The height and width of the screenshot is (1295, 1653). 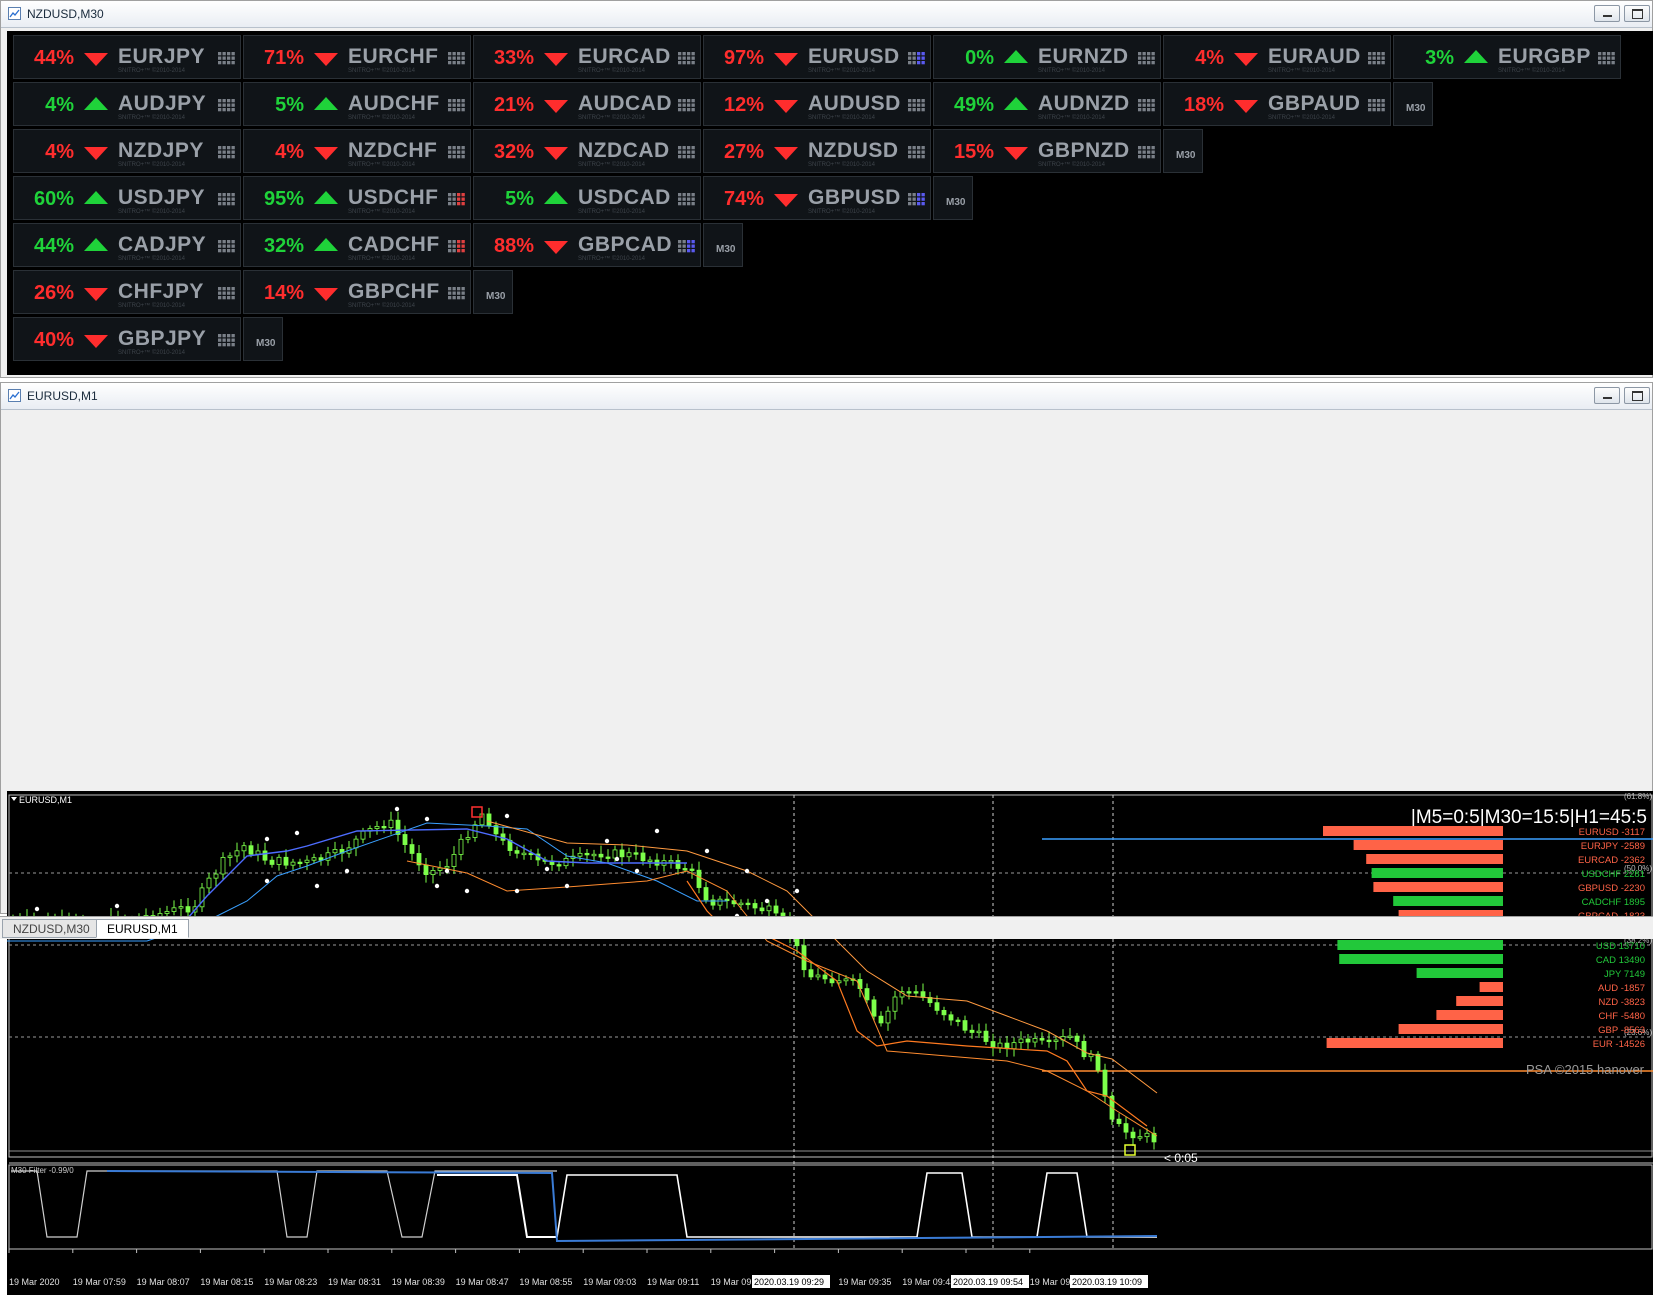 I want to click on pair-tile-gbpusd: 74% GBPUSD SNITRO+™ ©2010-2014, so click(x=817, y=198).